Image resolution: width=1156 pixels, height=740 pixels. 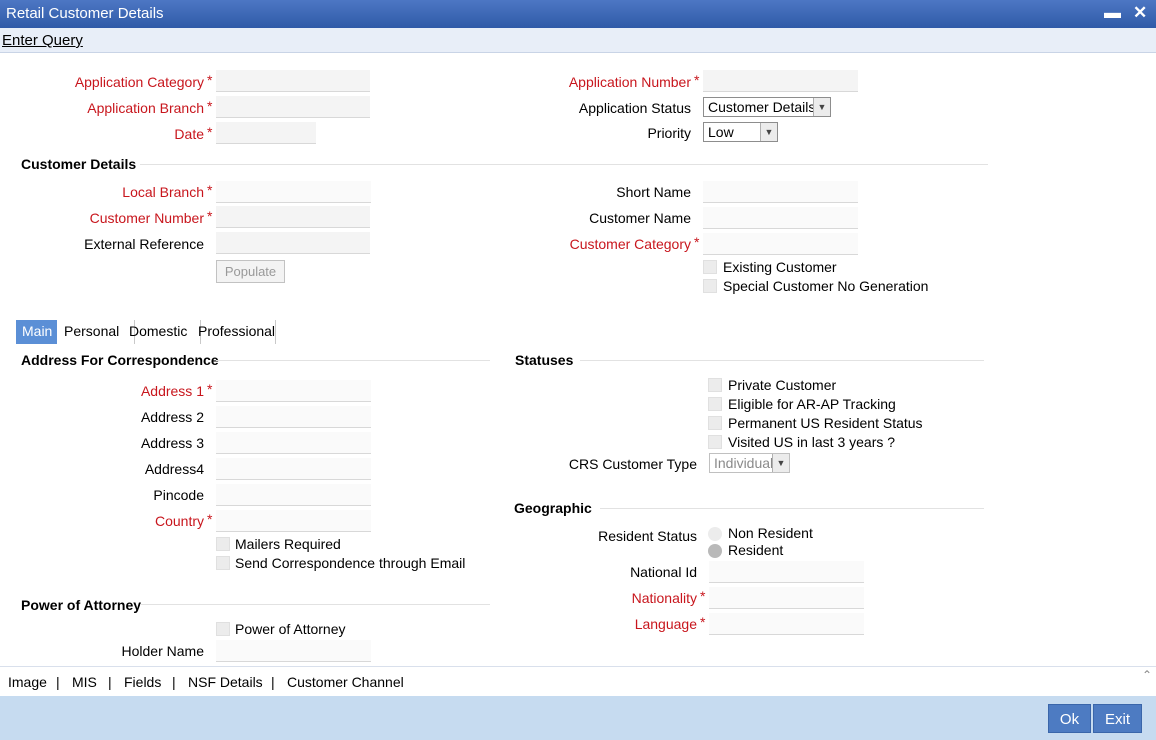 I want to click on national-id-label: National Id, so click(x=663, y=572).